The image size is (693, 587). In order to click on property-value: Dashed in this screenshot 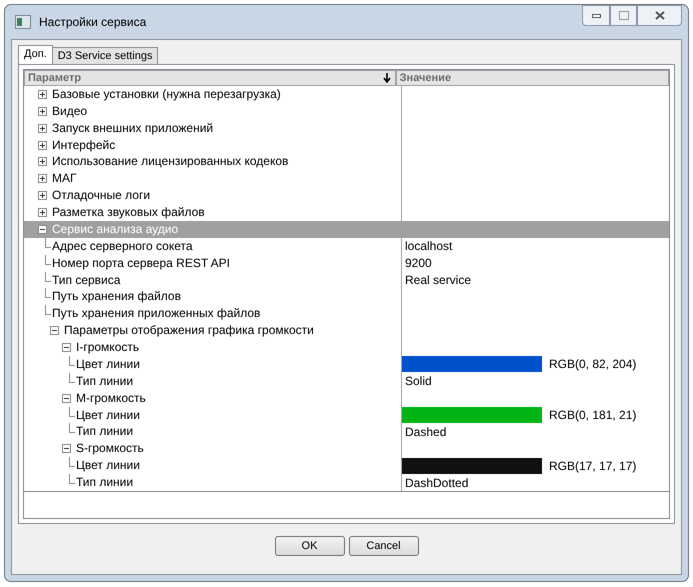, I will do `click(425, 431)`.